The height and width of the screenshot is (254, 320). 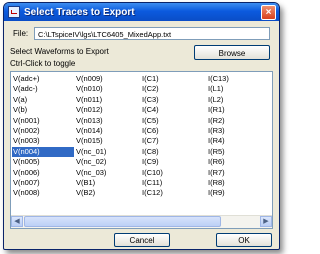 I want to click on trace-item: I(R9), so click(x=238, y=193).